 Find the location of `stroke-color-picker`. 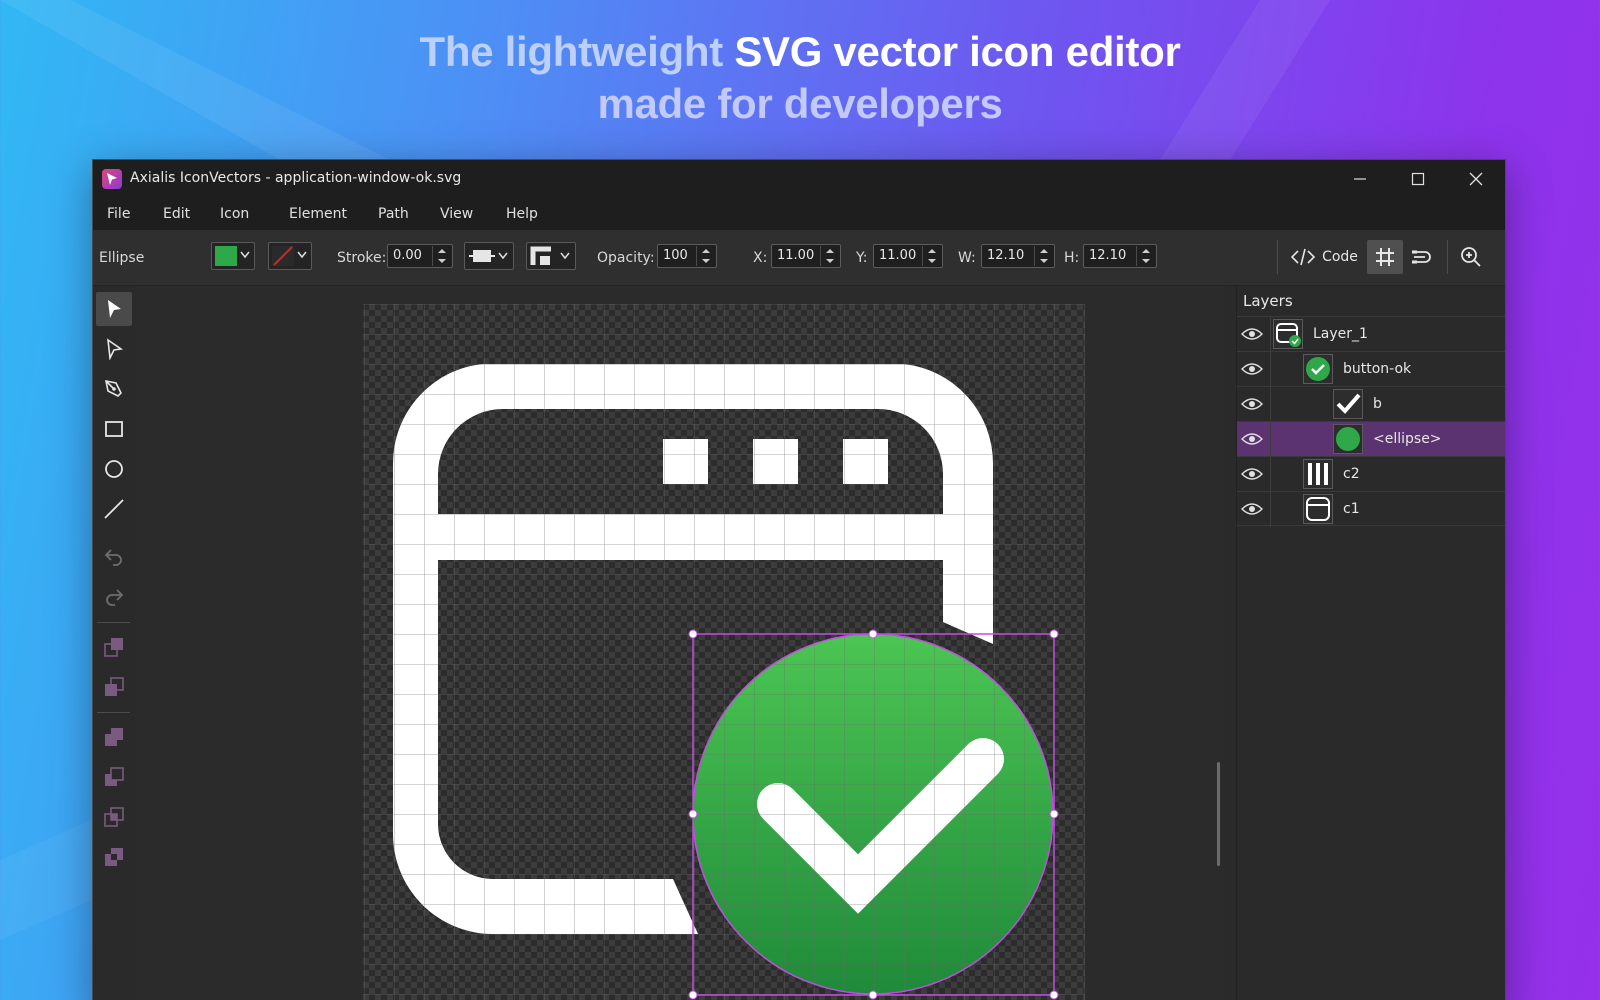

stroke-color-picker is located at coordinates (290, 256).